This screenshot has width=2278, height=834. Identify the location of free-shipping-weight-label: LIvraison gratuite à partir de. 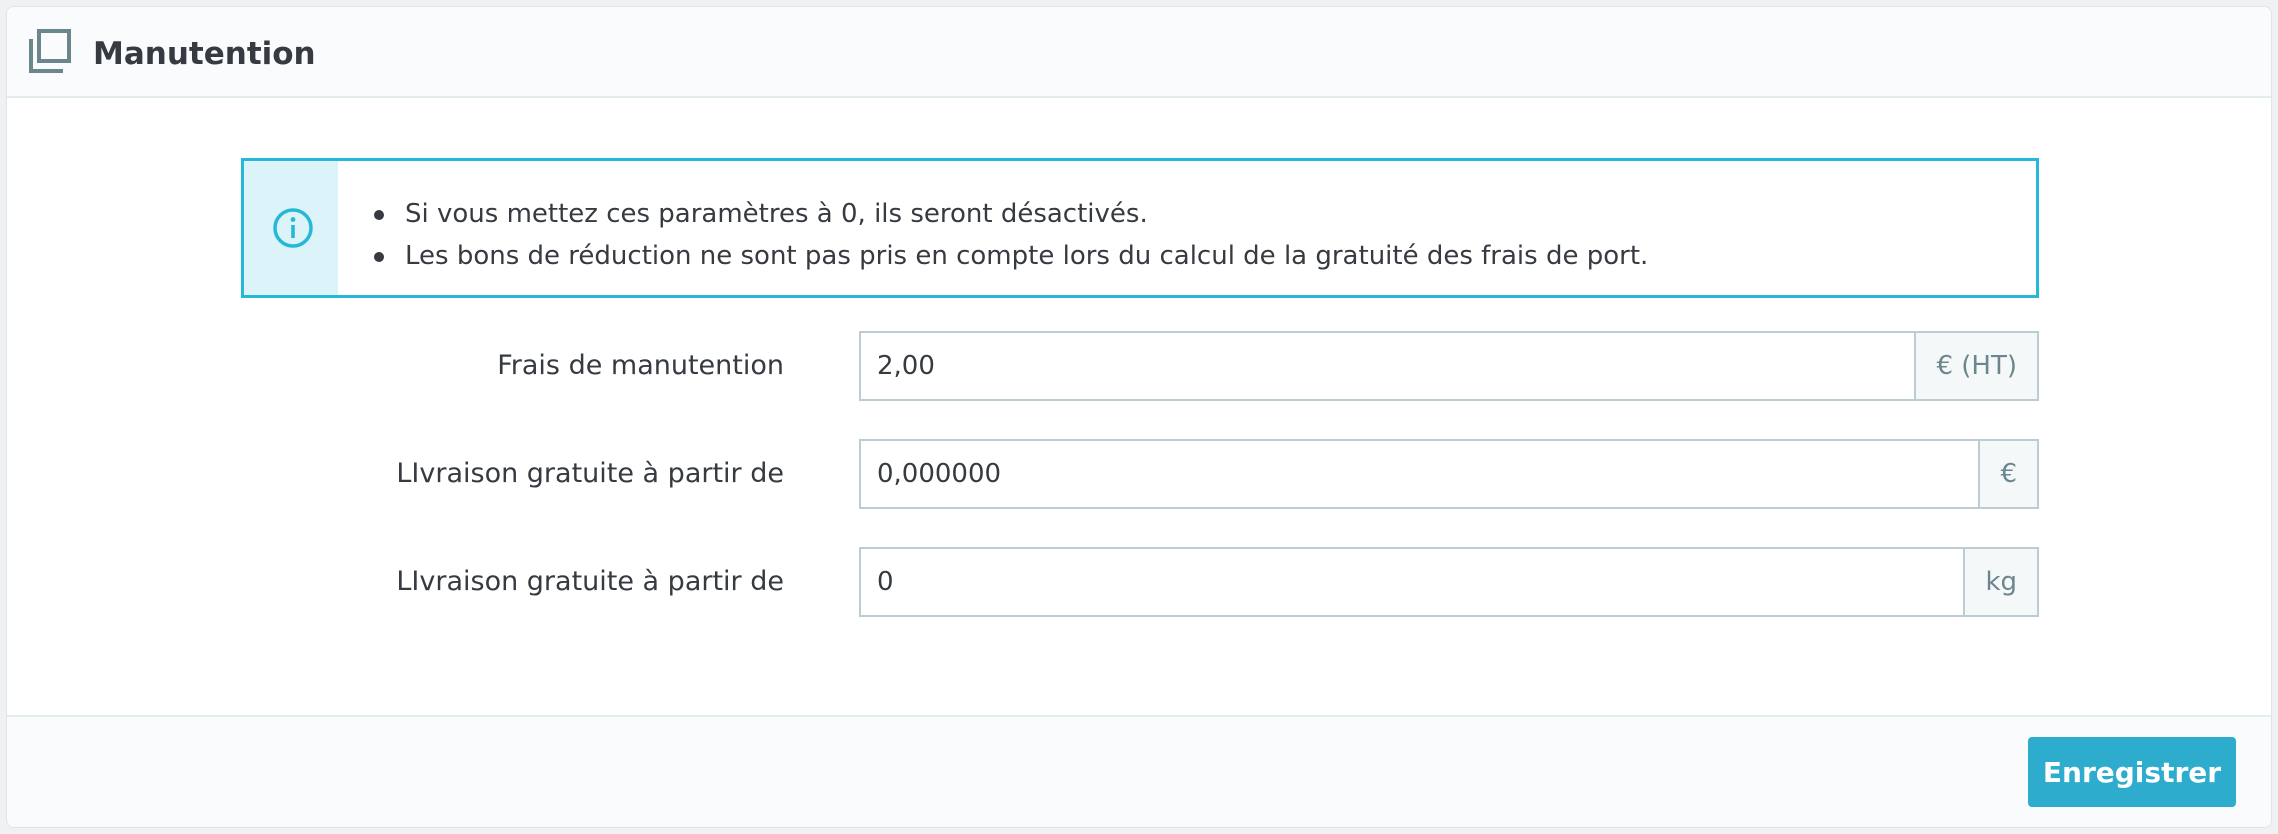
(590, 581).